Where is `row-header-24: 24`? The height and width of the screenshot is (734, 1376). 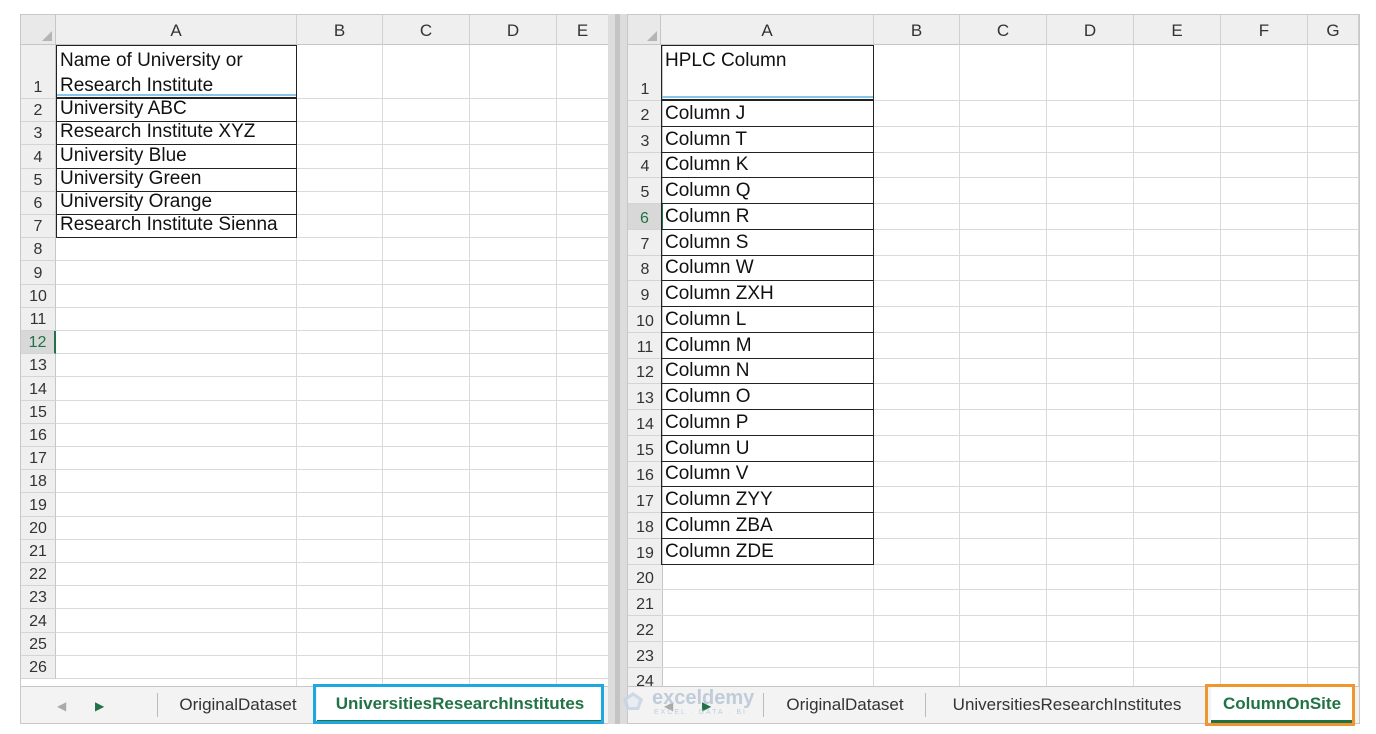 row-header-24: 24 is located at coordinates (38, 621).